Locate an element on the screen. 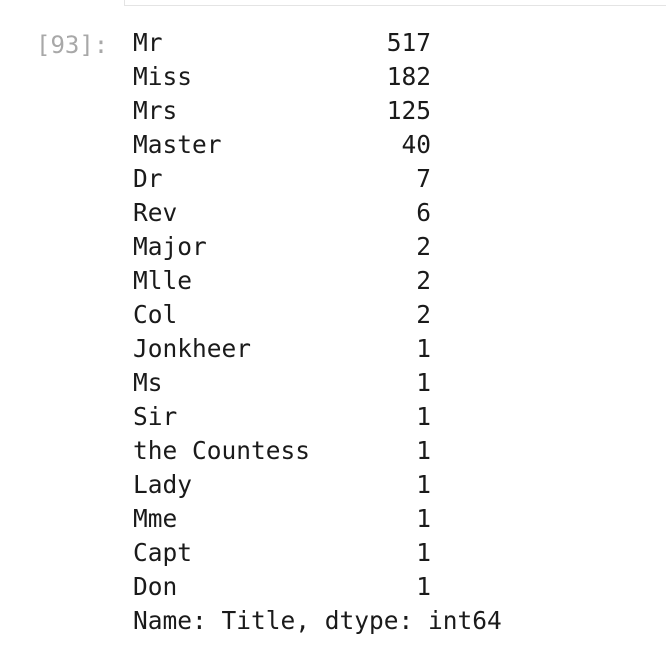  series-row: Ms 1 is located at coordinates (343, 383).